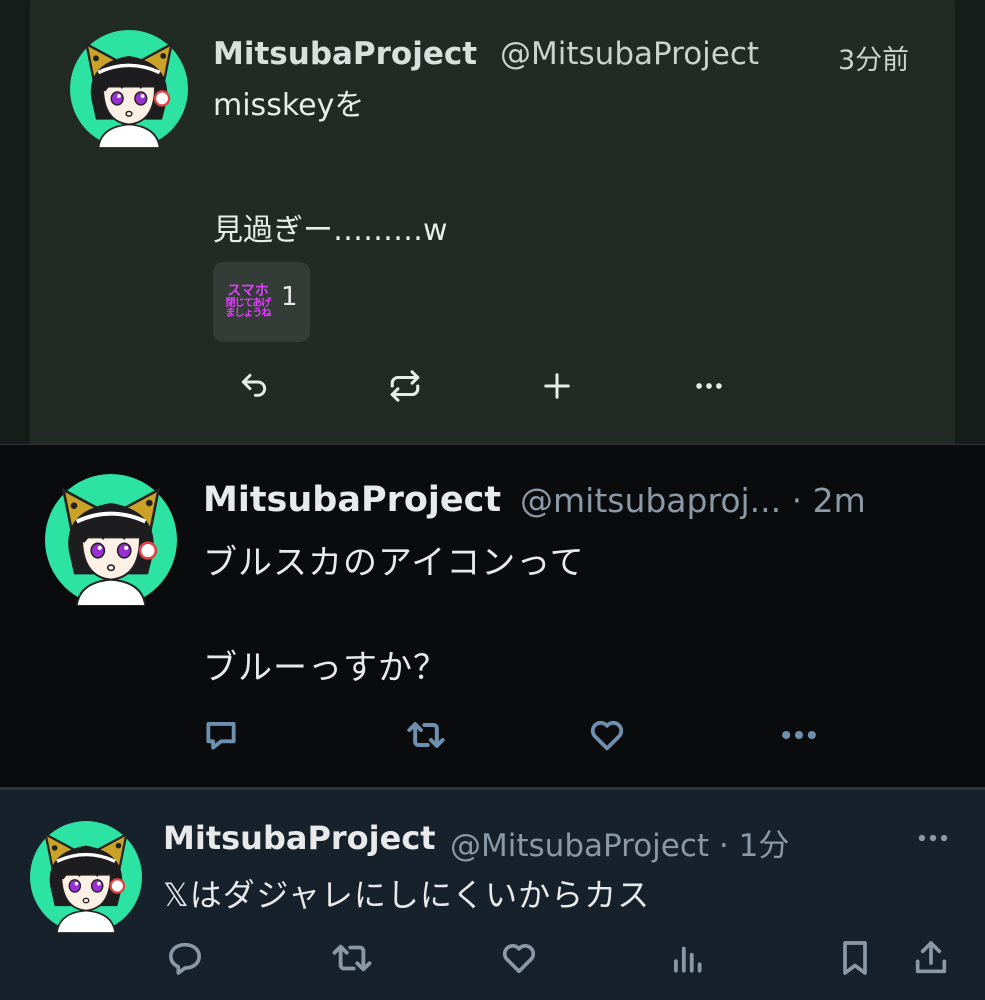  I want to click on share-button, so click(931, 958).